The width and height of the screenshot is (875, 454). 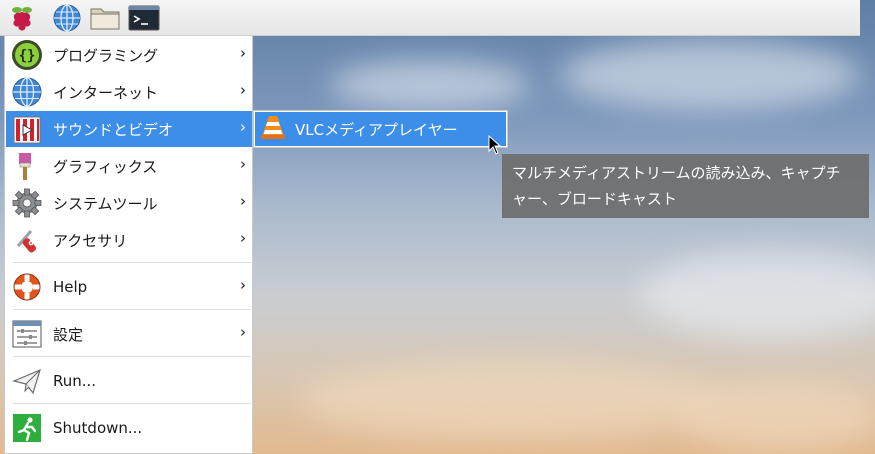 What do you see at coordinates (27, 166) in the screenshot?
I see `graphics-icon` at bounding box center [27, 166].